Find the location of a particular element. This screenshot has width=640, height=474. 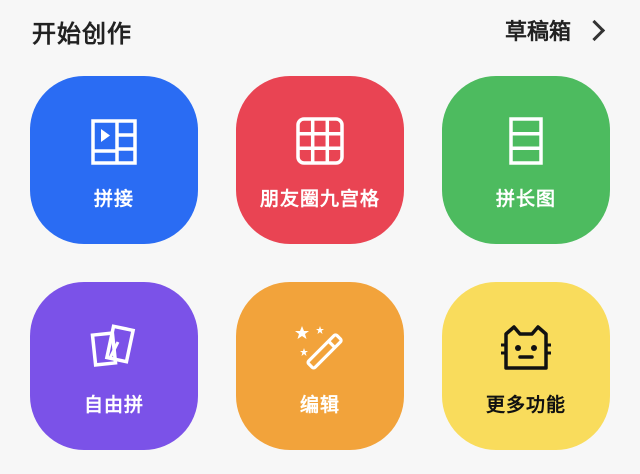

tile-nine-grid: 朋友圈九宫格 is located at coordinates (320, 160).